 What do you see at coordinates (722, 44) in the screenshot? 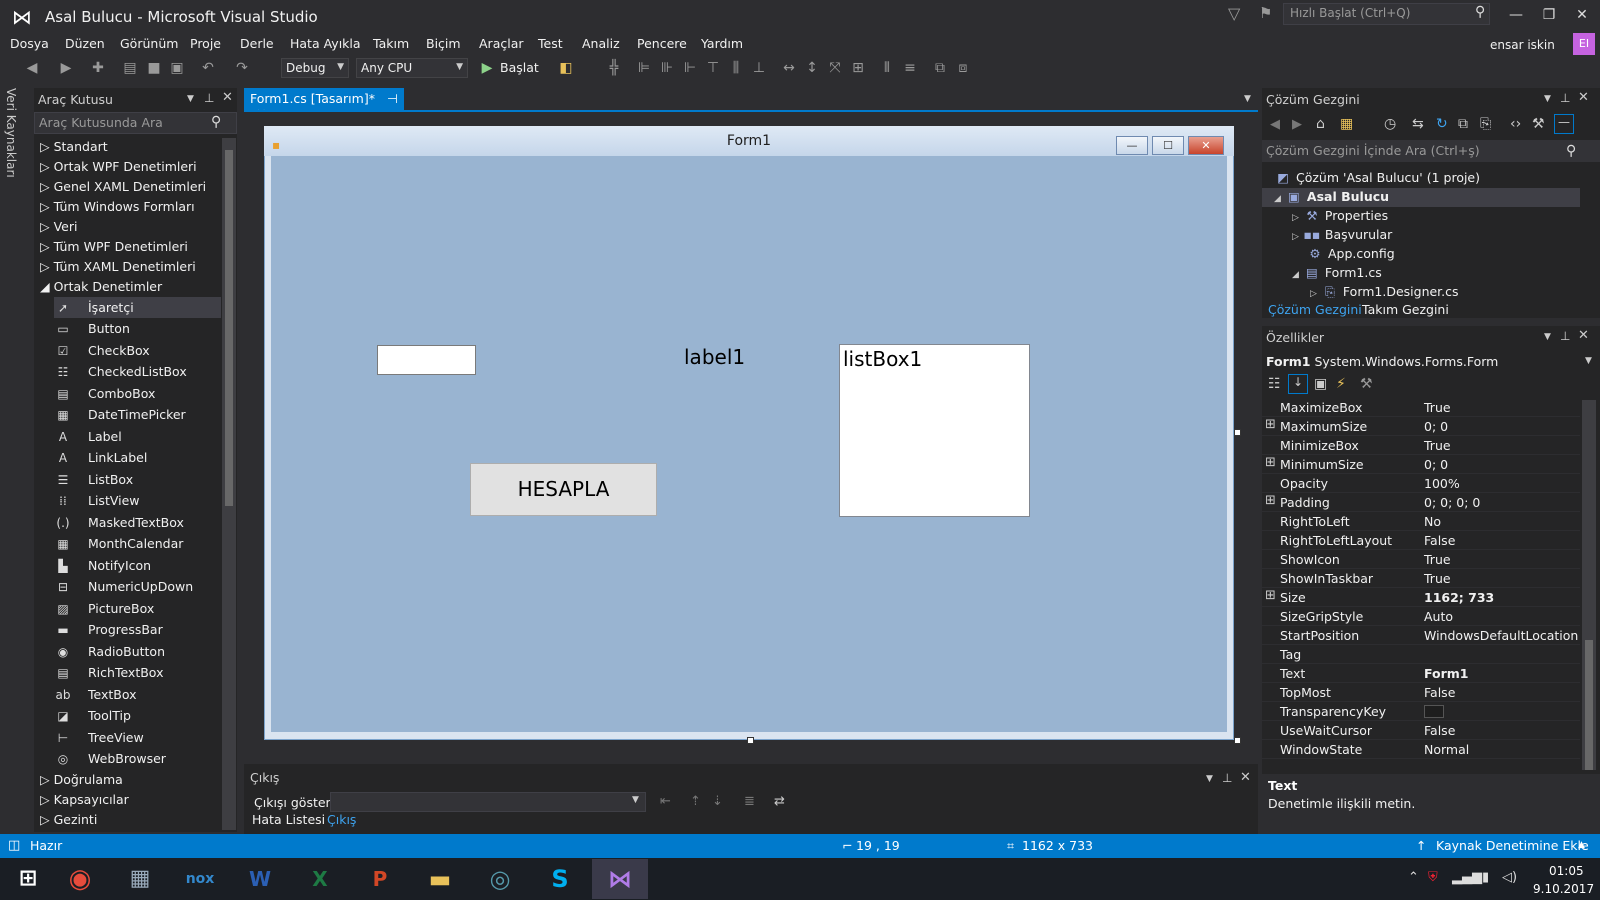
I see `menu-help: Yardım` at bounding box center [722, 44].